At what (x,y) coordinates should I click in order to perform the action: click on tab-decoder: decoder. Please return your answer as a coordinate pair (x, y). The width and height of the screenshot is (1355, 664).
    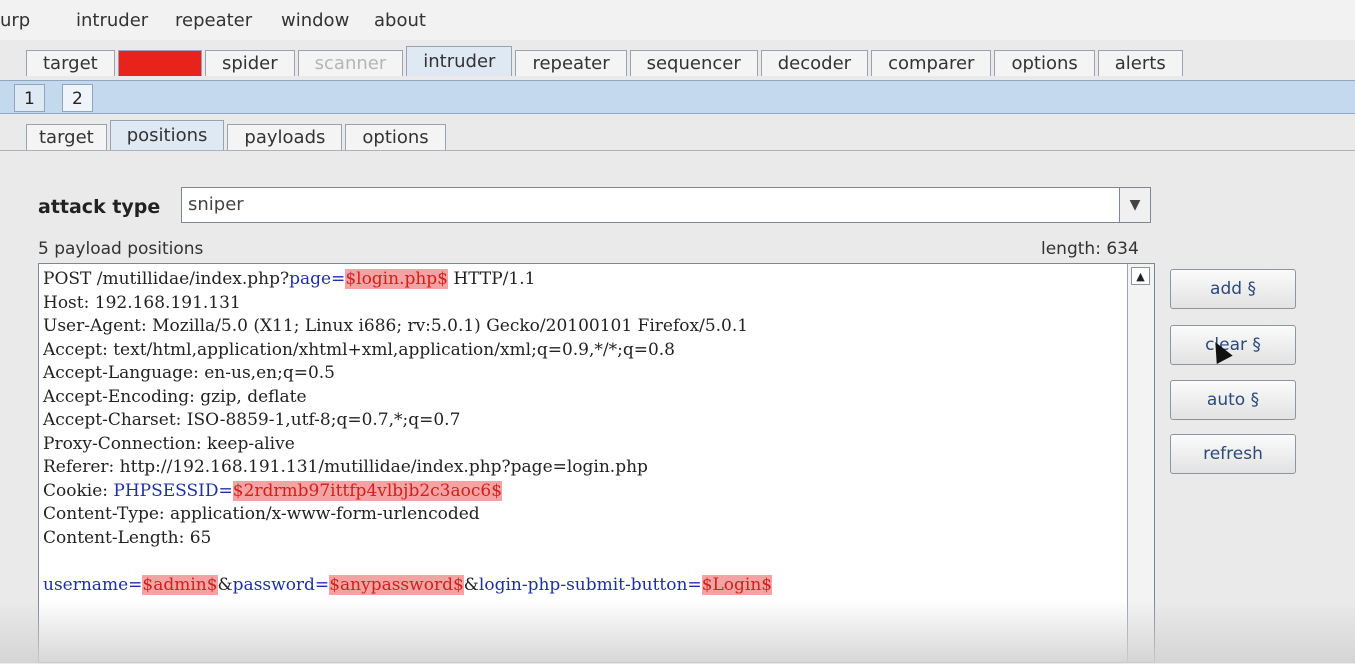
    Looking at the image, I should click on (814, 63).